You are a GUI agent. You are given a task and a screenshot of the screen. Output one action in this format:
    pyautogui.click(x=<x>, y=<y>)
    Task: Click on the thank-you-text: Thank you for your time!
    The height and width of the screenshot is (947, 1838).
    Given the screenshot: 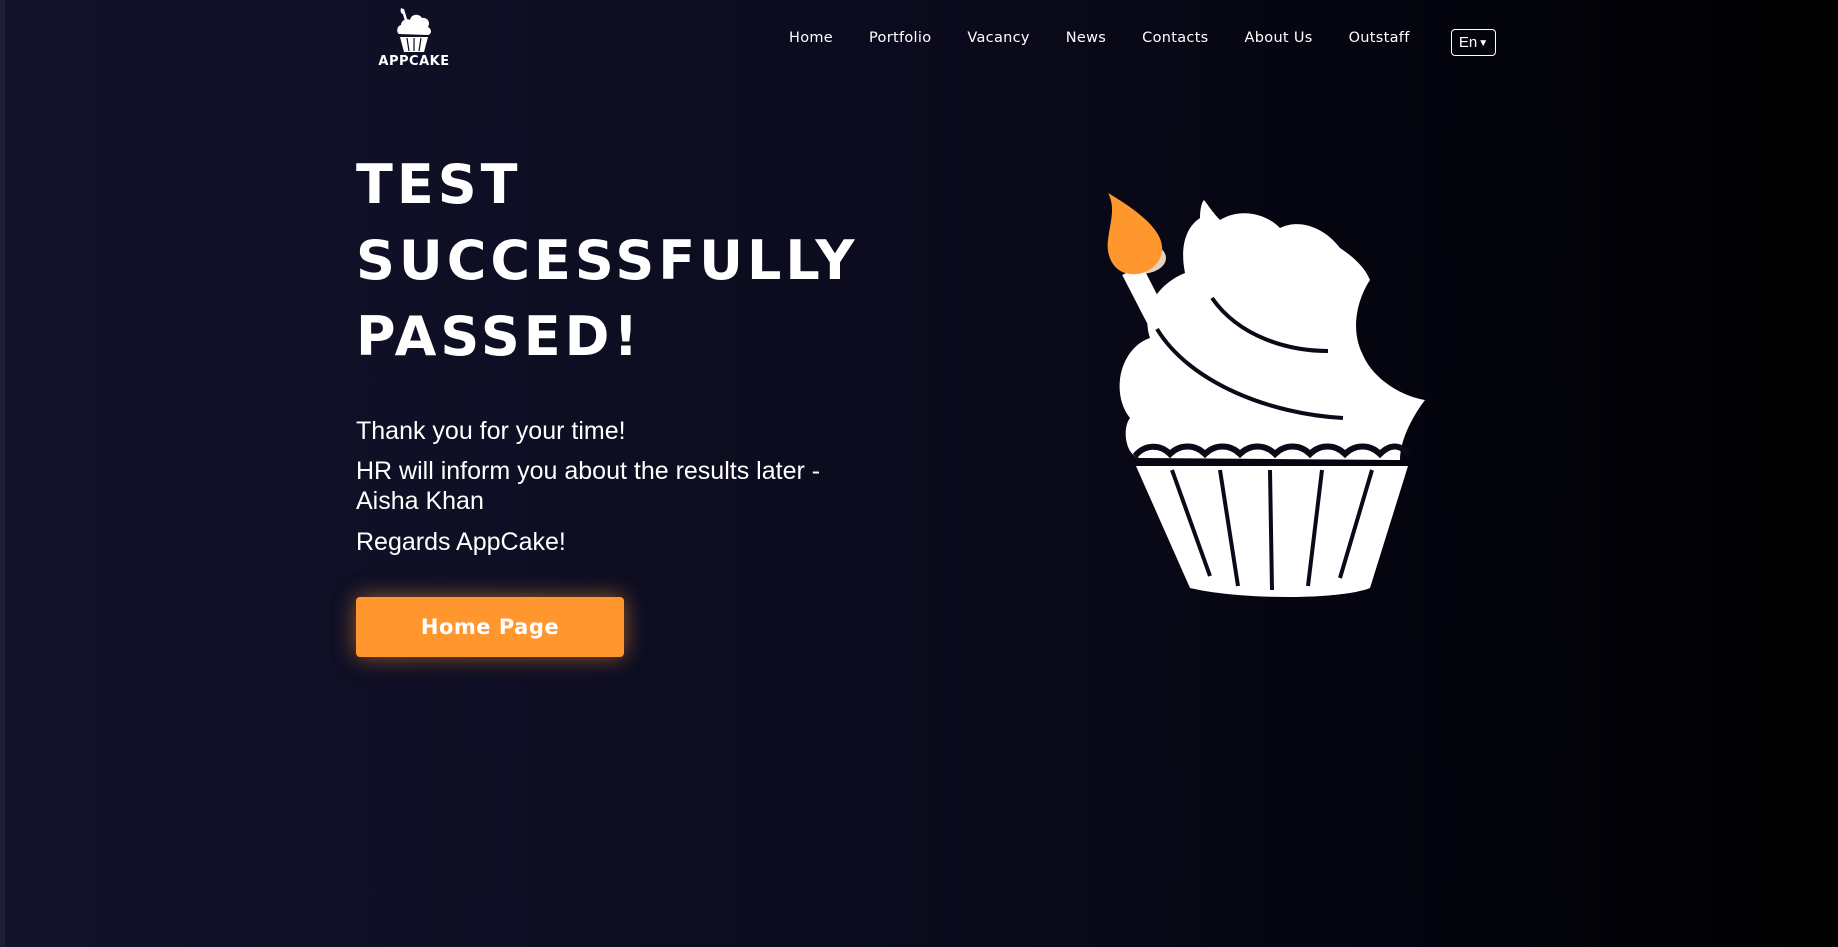 What is the action you would take?
    pyautogui.click(x=491, y=431)
    